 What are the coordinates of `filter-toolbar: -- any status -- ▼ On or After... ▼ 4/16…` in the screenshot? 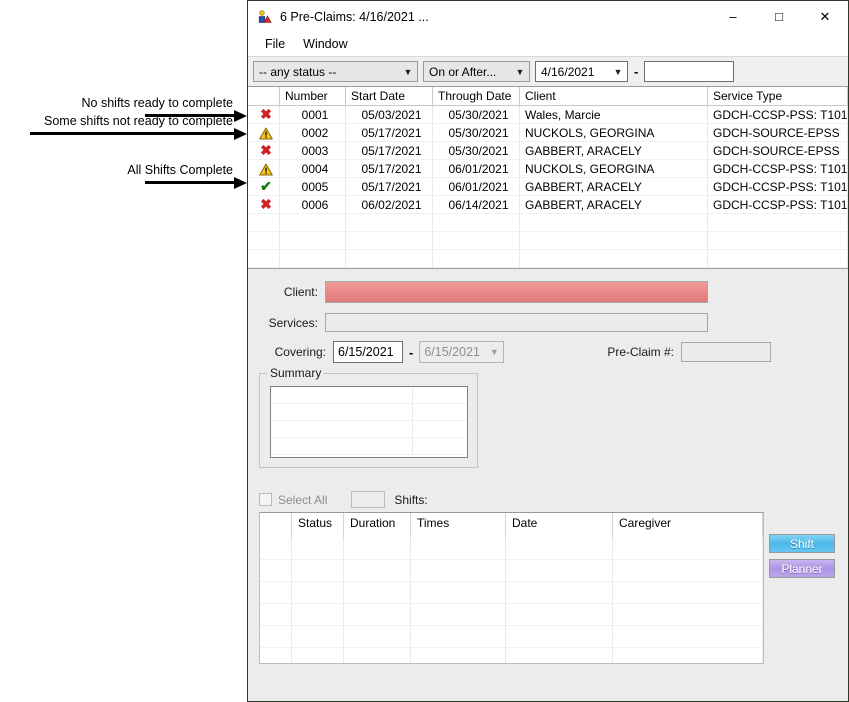 It's located at (548, 71).